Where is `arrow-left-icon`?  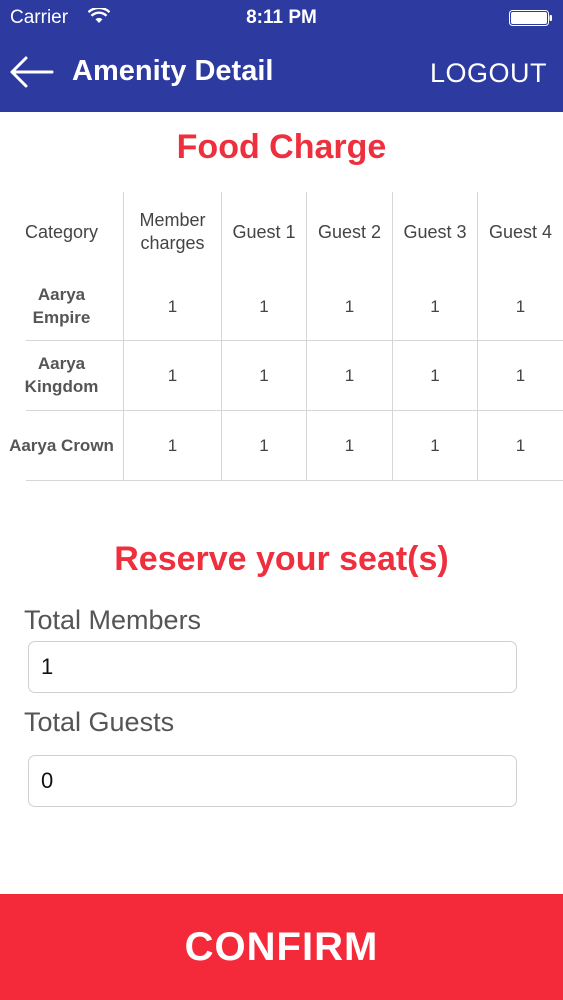 arrow-left-icon is located at coordinates (32, 72).